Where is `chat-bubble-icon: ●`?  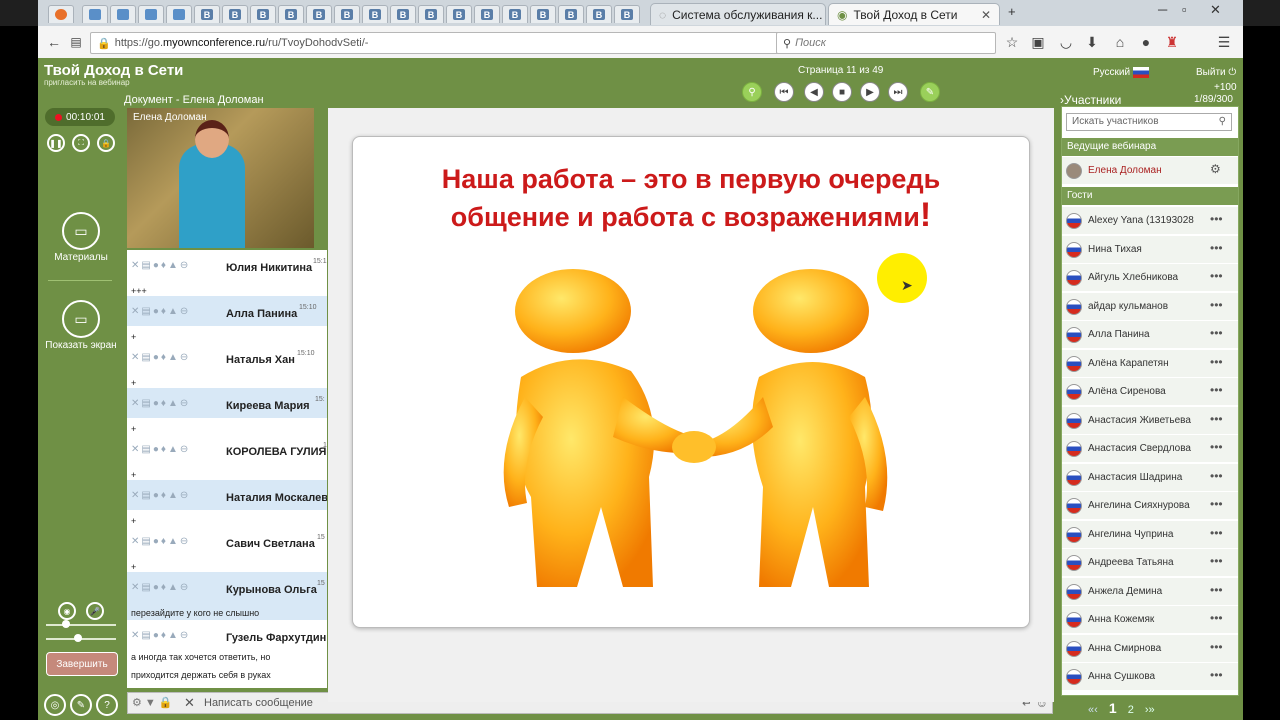 chat-bubble-icon: ● is located at coordinates (1146, 42).